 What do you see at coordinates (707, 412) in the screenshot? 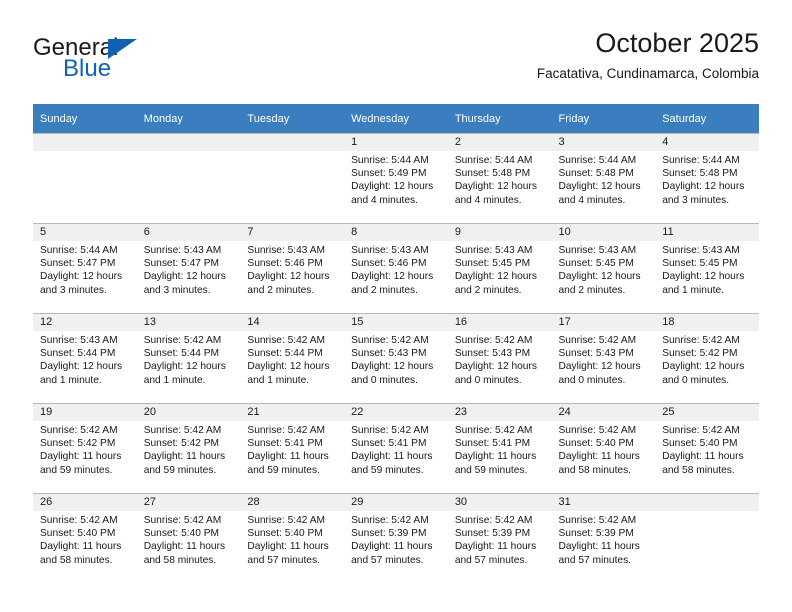
I see `day-number: 25` at bounding box center [707, 412].